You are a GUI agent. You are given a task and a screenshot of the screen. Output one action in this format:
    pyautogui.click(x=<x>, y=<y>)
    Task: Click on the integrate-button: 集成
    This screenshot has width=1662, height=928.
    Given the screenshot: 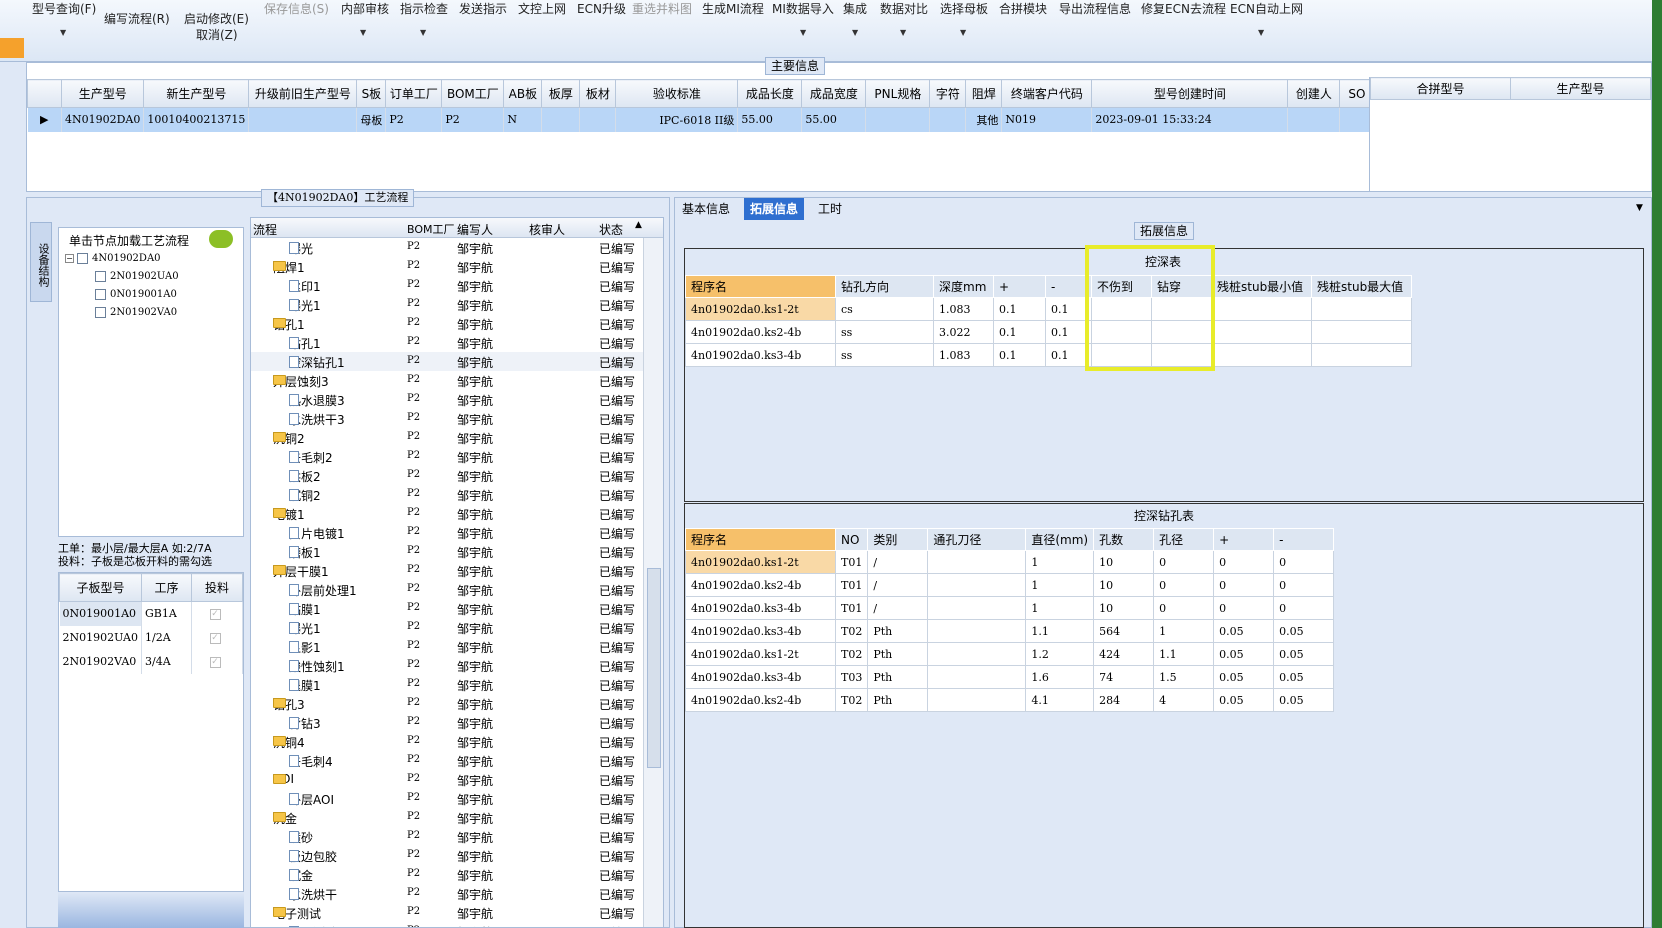 What is the action you would take?
    pyautogui.click(x=855, y=8)
    